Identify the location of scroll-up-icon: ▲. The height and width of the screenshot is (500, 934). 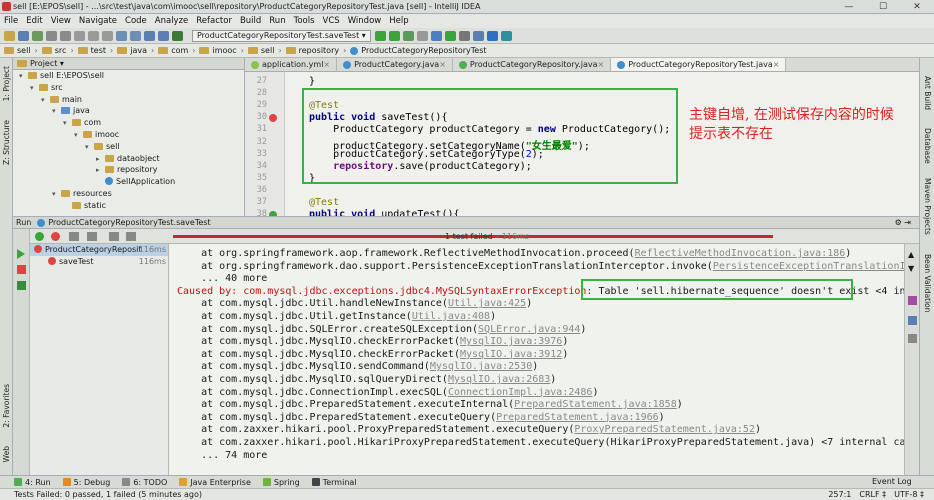
(911, 254).